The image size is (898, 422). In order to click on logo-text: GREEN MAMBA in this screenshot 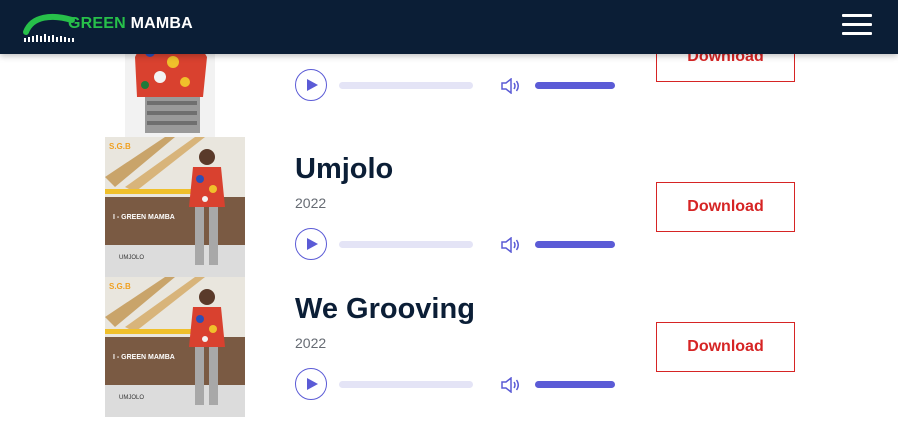, I will do `click(130, 24)`.